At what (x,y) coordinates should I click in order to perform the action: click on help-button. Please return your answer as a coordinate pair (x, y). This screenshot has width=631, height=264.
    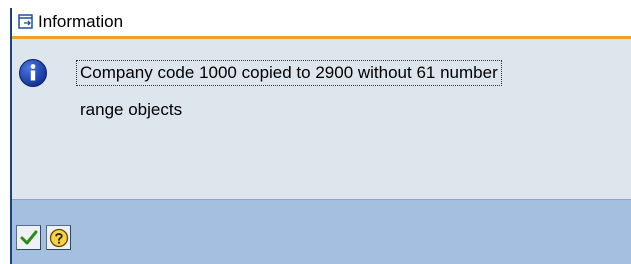
    Looking at the image, I should click on (58, 237).